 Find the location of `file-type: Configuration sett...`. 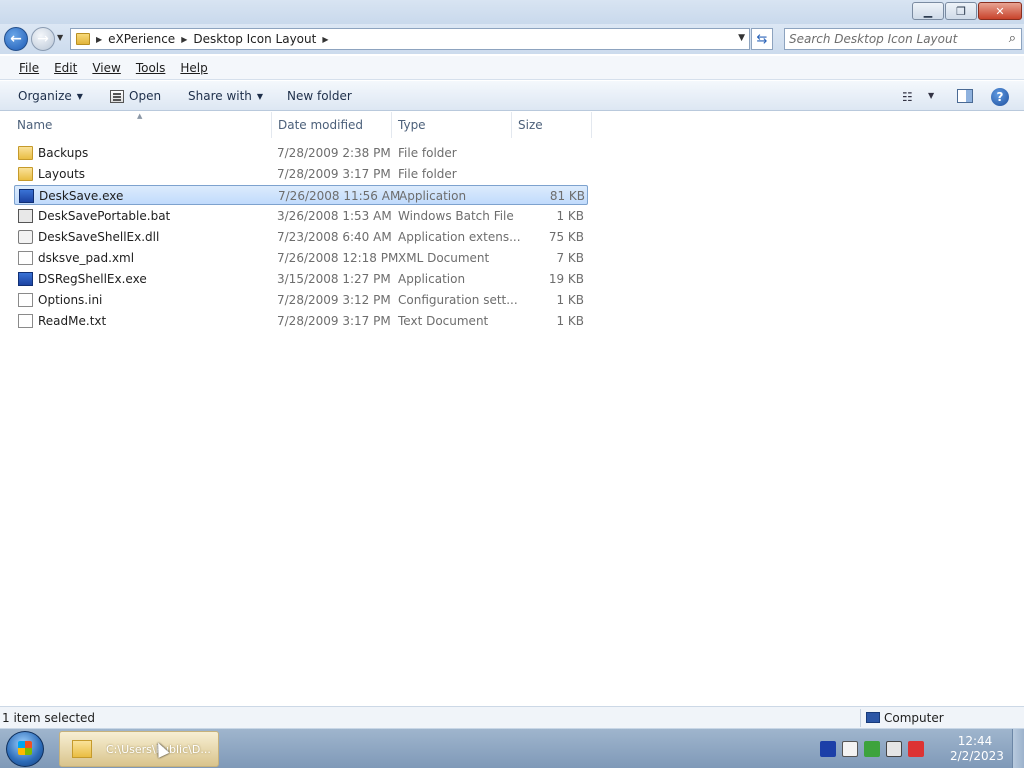

file-type: Configuration sett... is located at coordinates (458, 300).